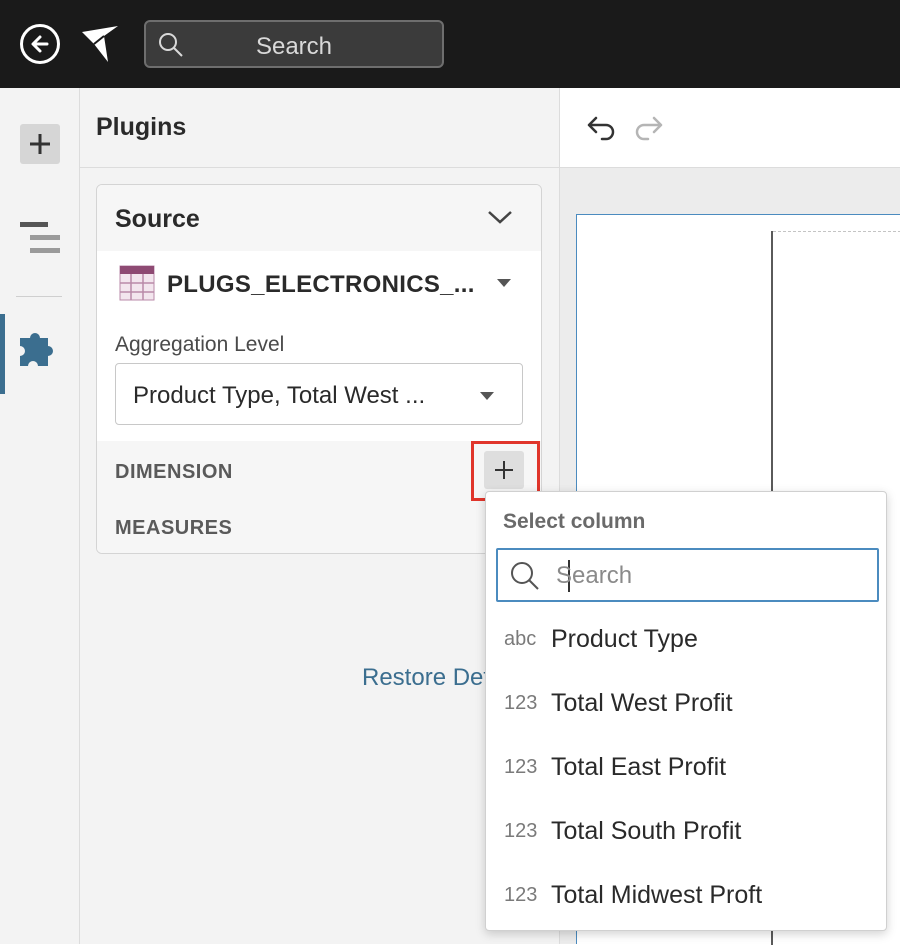 Image resolution: width=900 pixels, height=945 pixels. I want to click on redo-icon, so click(649, 128).